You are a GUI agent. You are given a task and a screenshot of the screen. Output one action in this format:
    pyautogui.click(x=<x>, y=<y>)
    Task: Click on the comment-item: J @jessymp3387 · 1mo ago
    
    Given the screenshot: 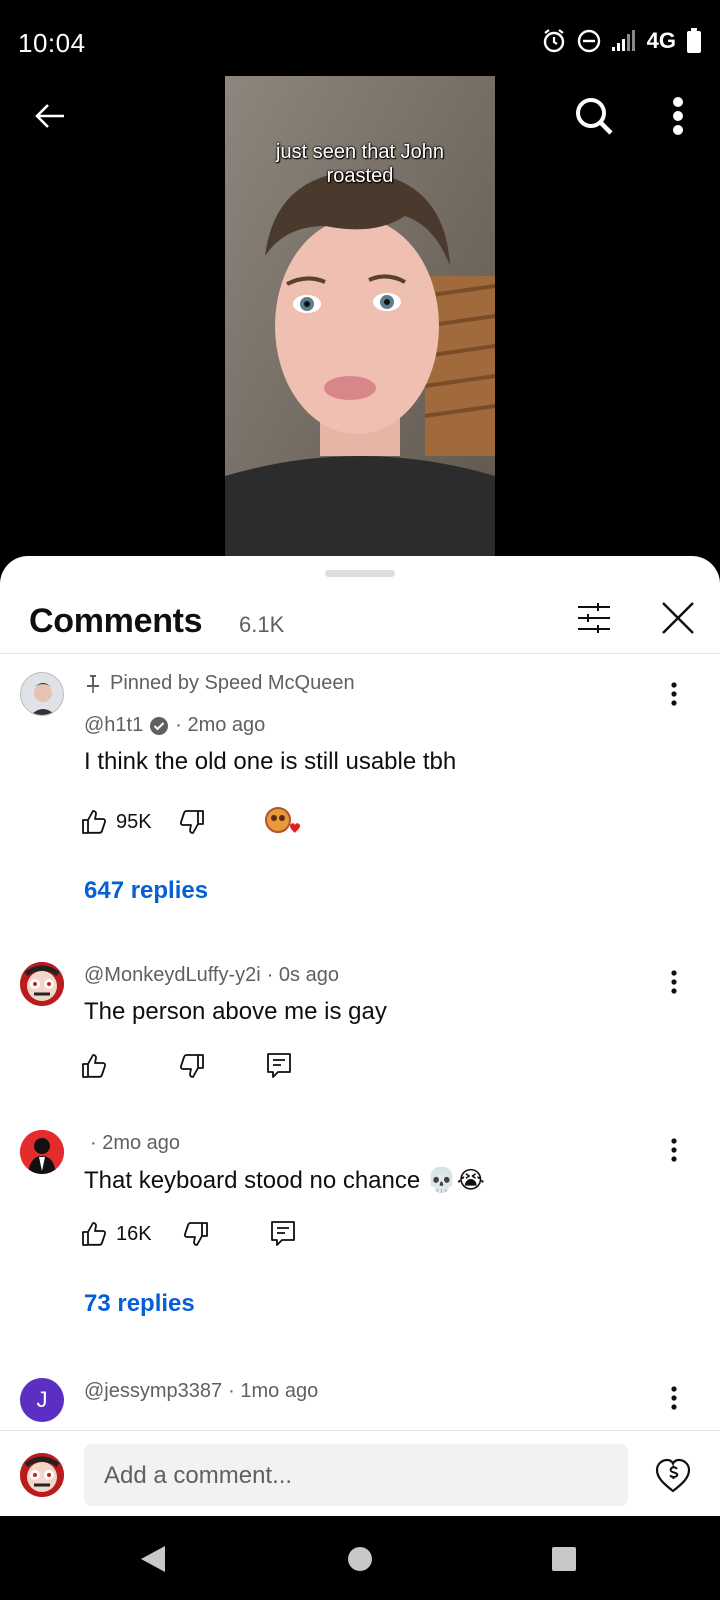 What is the action you would take?
    pyautogui.click(x=360, y=1404)
    